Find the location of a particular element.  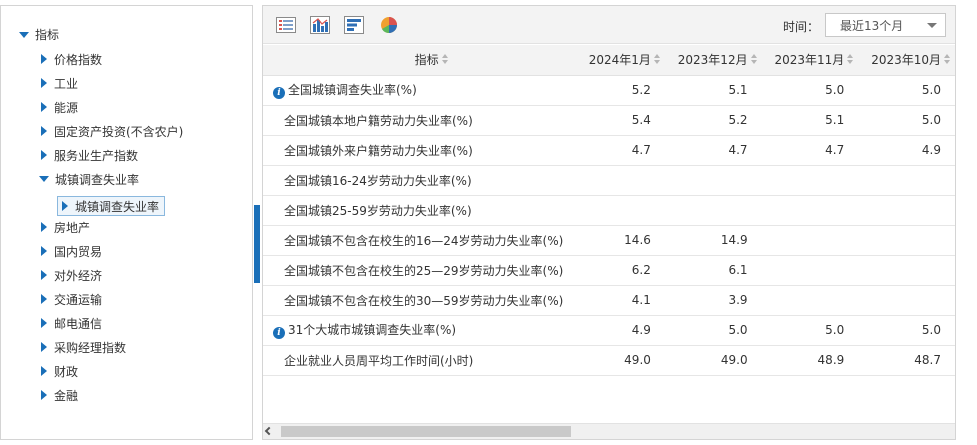

scroll-left-arrow-icon is located at coordinates (269, 431).